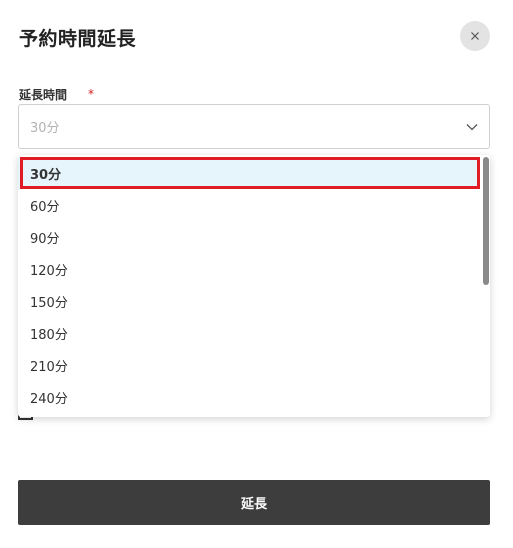 This screenshot has height=548, width=513. What do you see at coordinates (43, 95) in the screenshot?
I see `extension-time-label: 延長時間` at bounding box center [43, 95].